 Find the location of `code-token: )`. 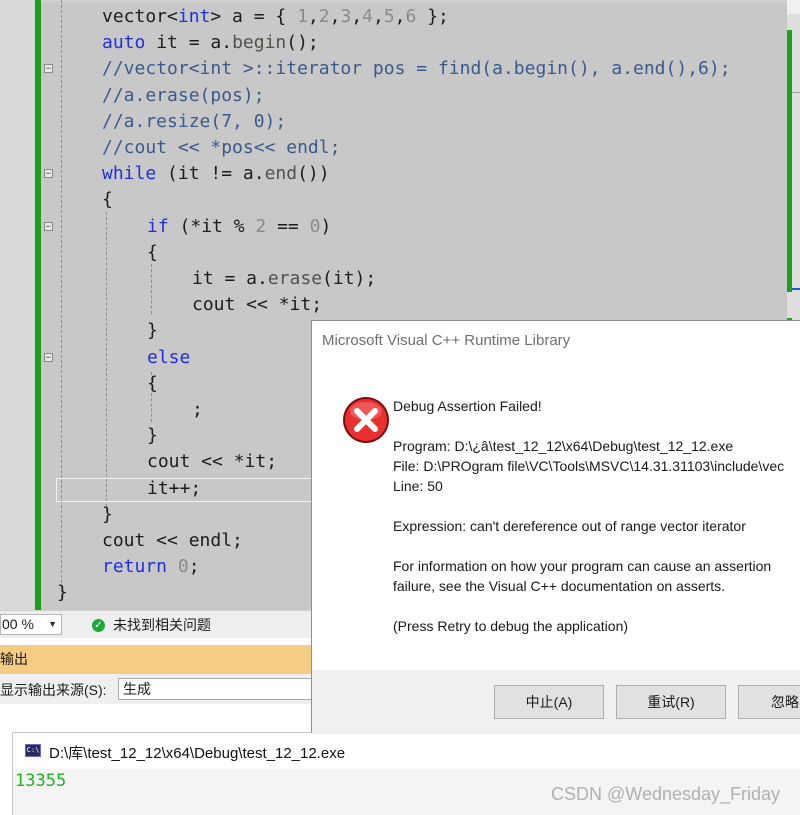

code-token: ) is located at coordinates (326, 226).